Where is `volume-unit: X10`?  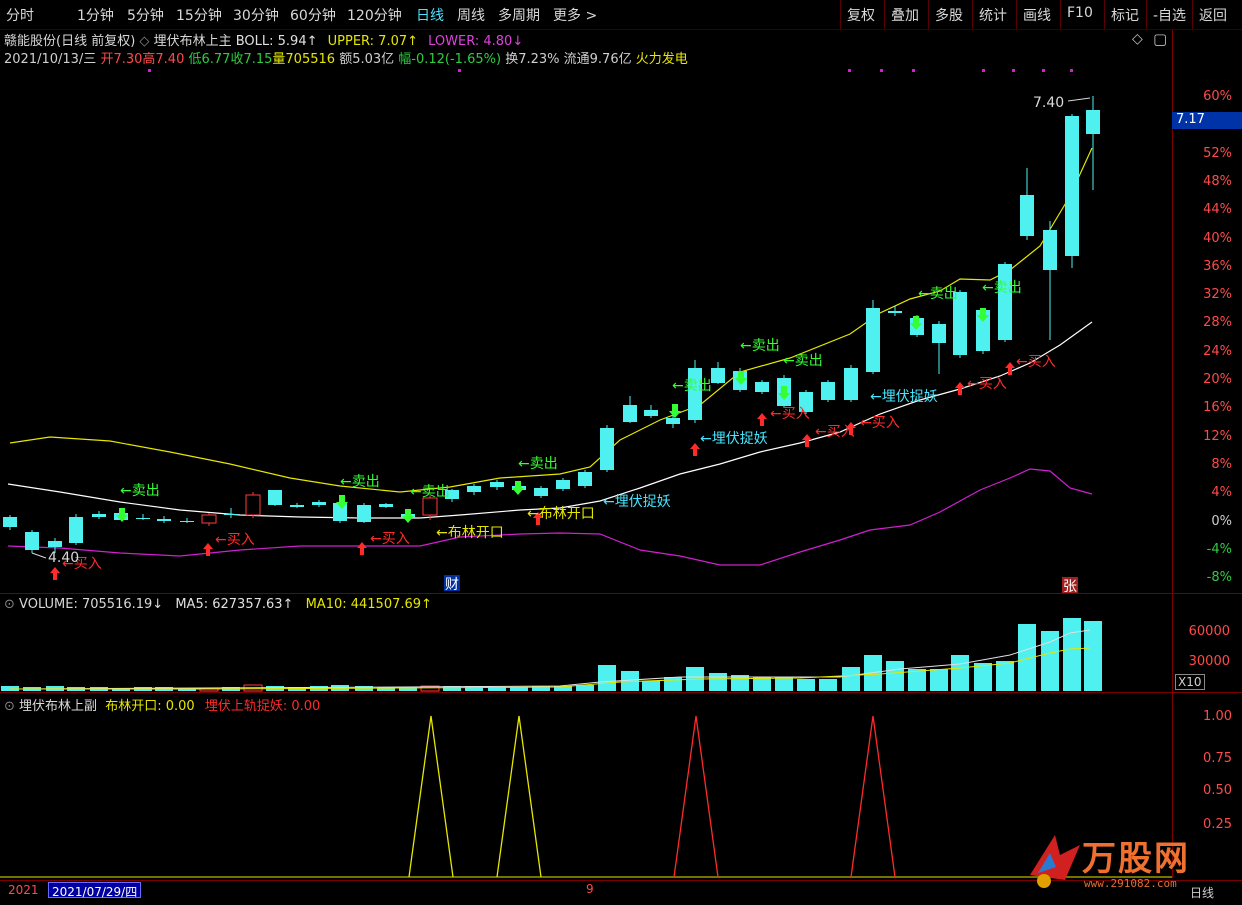
volume-unit: X10 is located at coordinates (1190, 682).